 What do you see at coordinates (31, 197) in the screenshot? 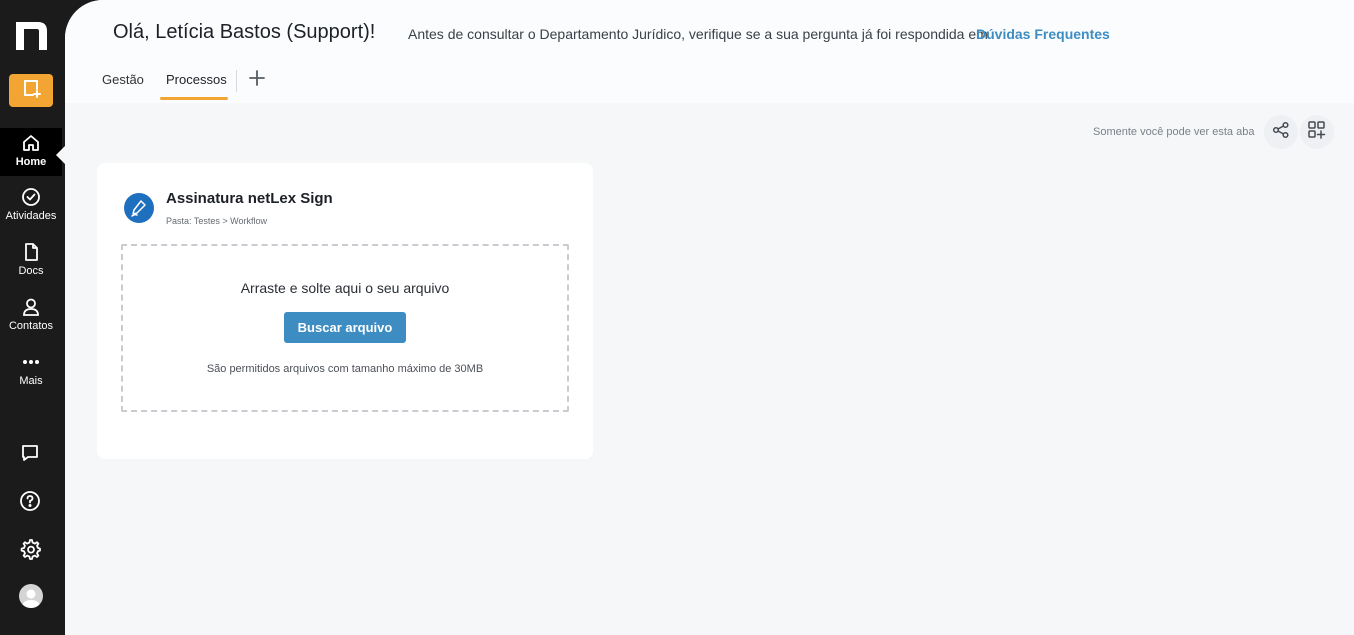
I see `check-circle-icon` at bounding box center [31, 197].